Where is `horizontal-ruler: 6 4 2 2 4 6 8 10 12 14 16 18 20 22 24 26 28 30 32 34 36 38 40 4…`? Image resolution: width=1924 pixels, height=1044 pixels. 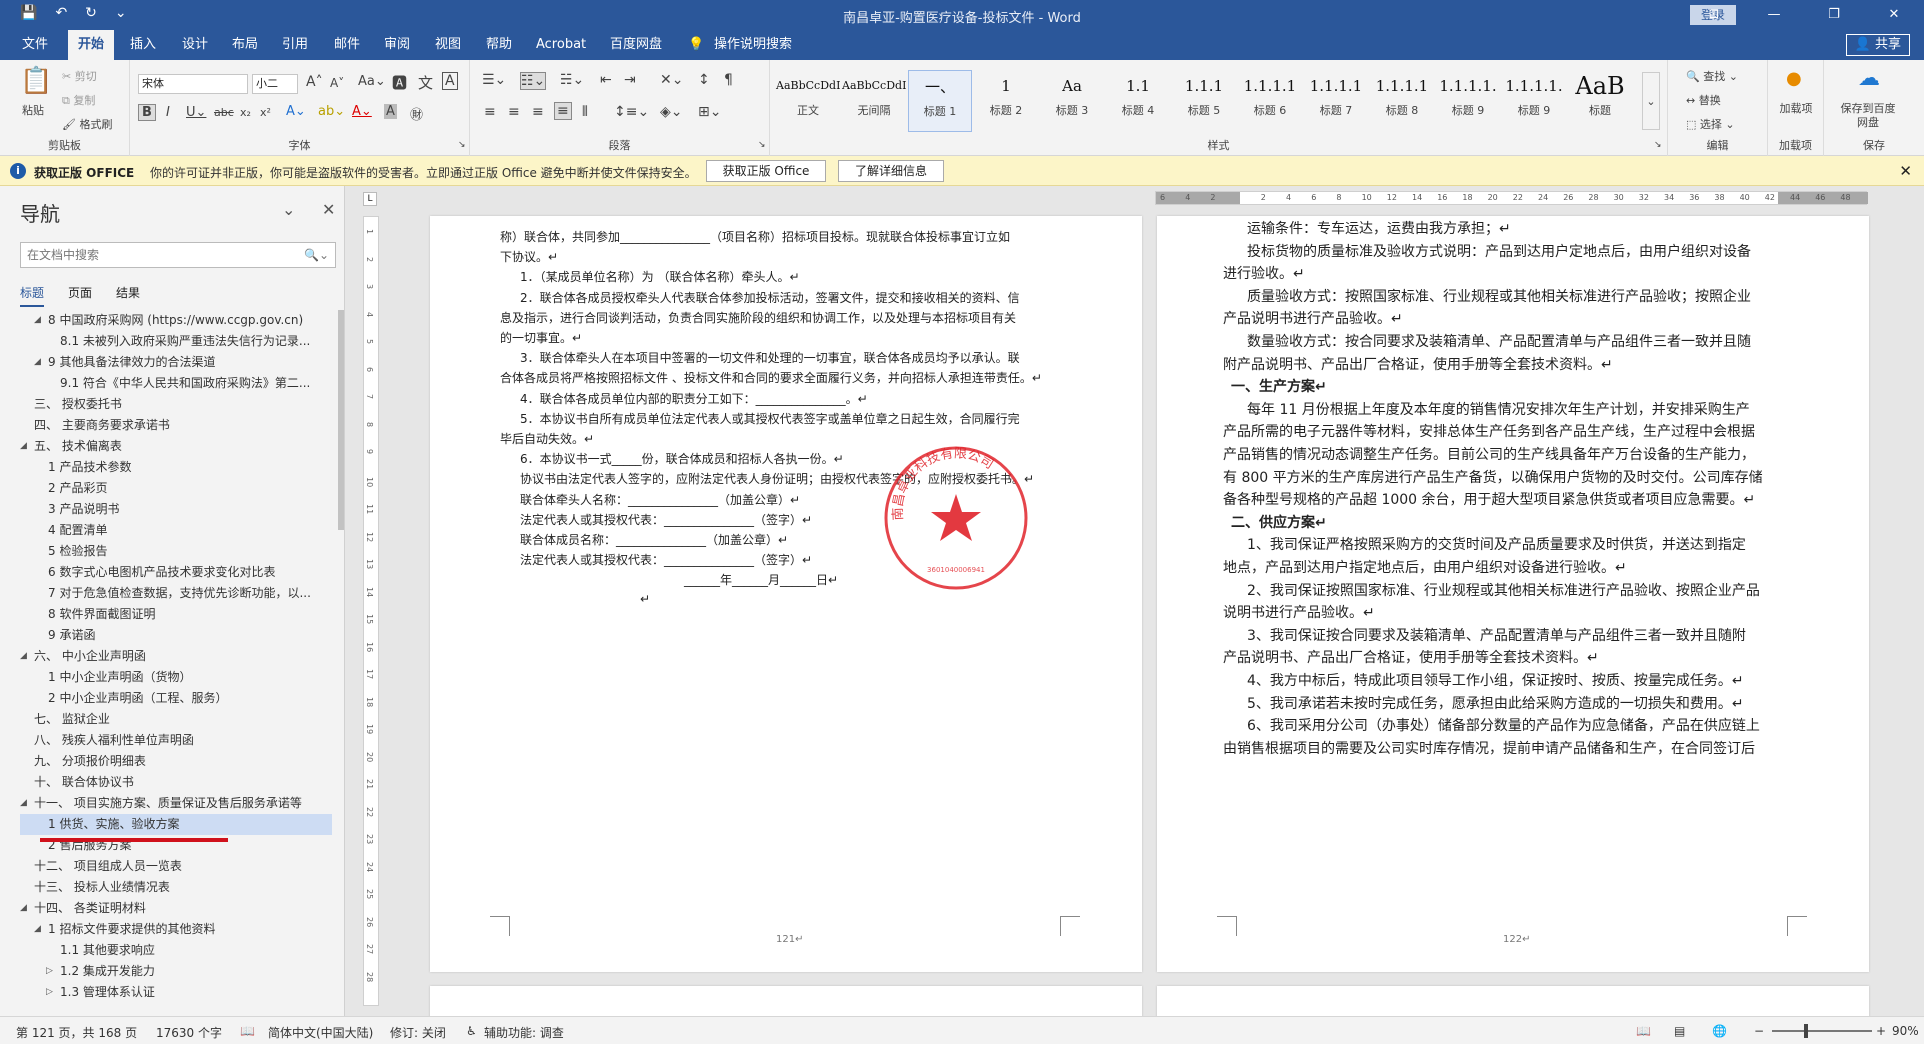 horizontal-ruler: 6 4 2 2 4 6 8 10 12 14 16 18 20 22 24 26 28 30 32 34 36 38 40 4… is located at coordinates (1511, 198).